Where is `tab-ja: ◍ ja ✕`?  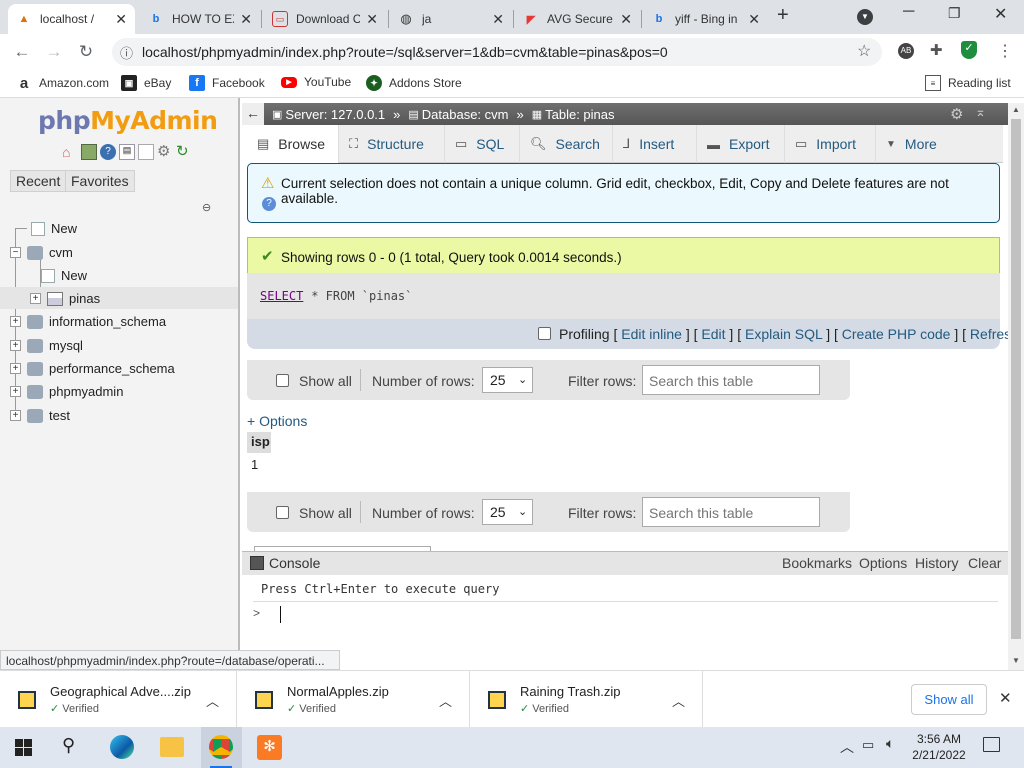
tab-ja: ◍ ja ✕ is located at coordinates (451, 19).